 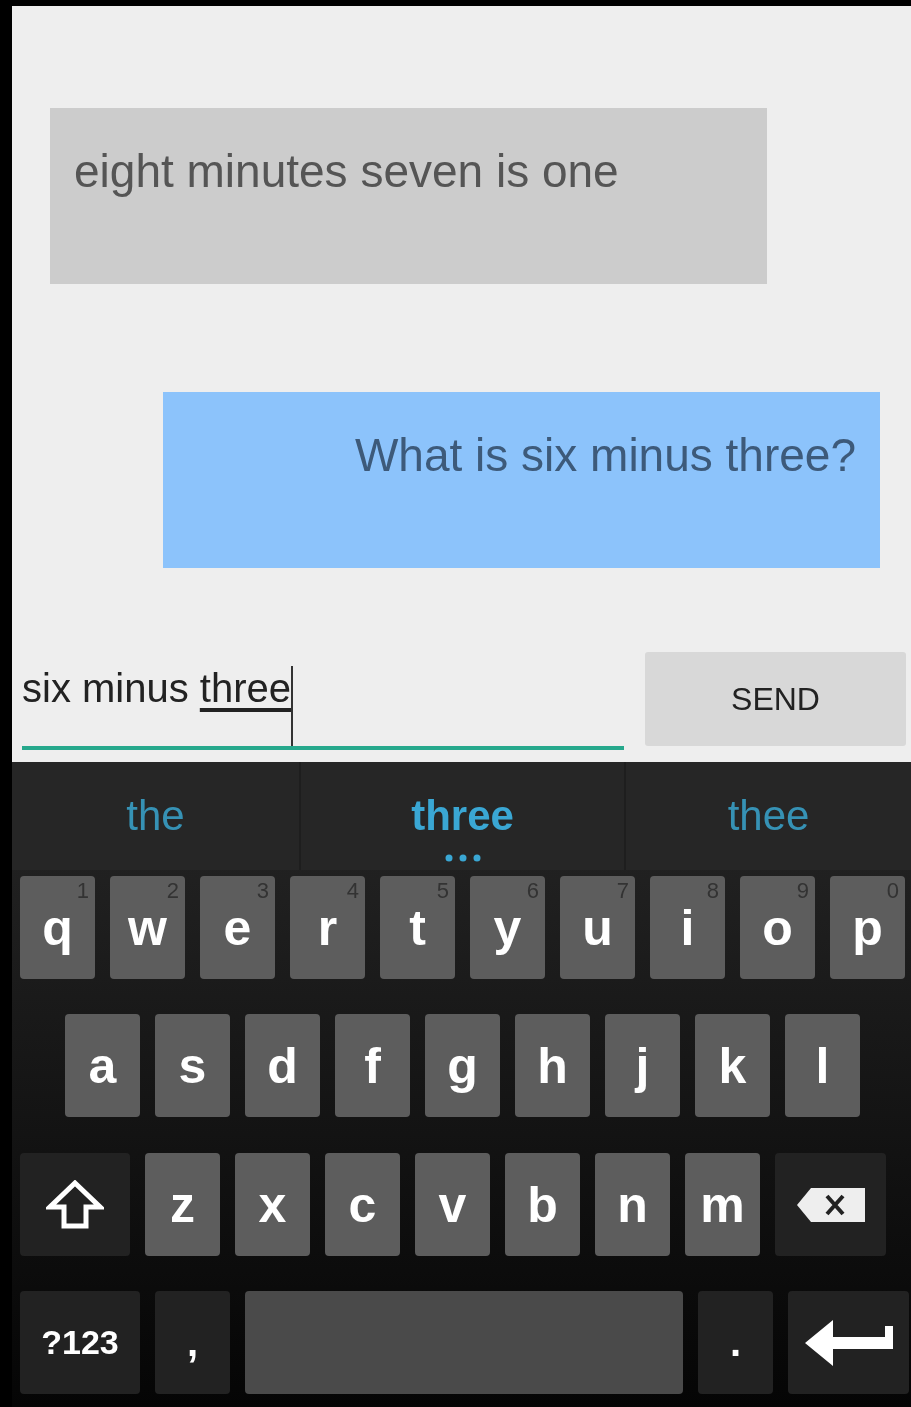 What do you see at coordinates (192, 1342) in the screenshot?
I see `punctuation-key: ,` at bounding box center [192, 1342].